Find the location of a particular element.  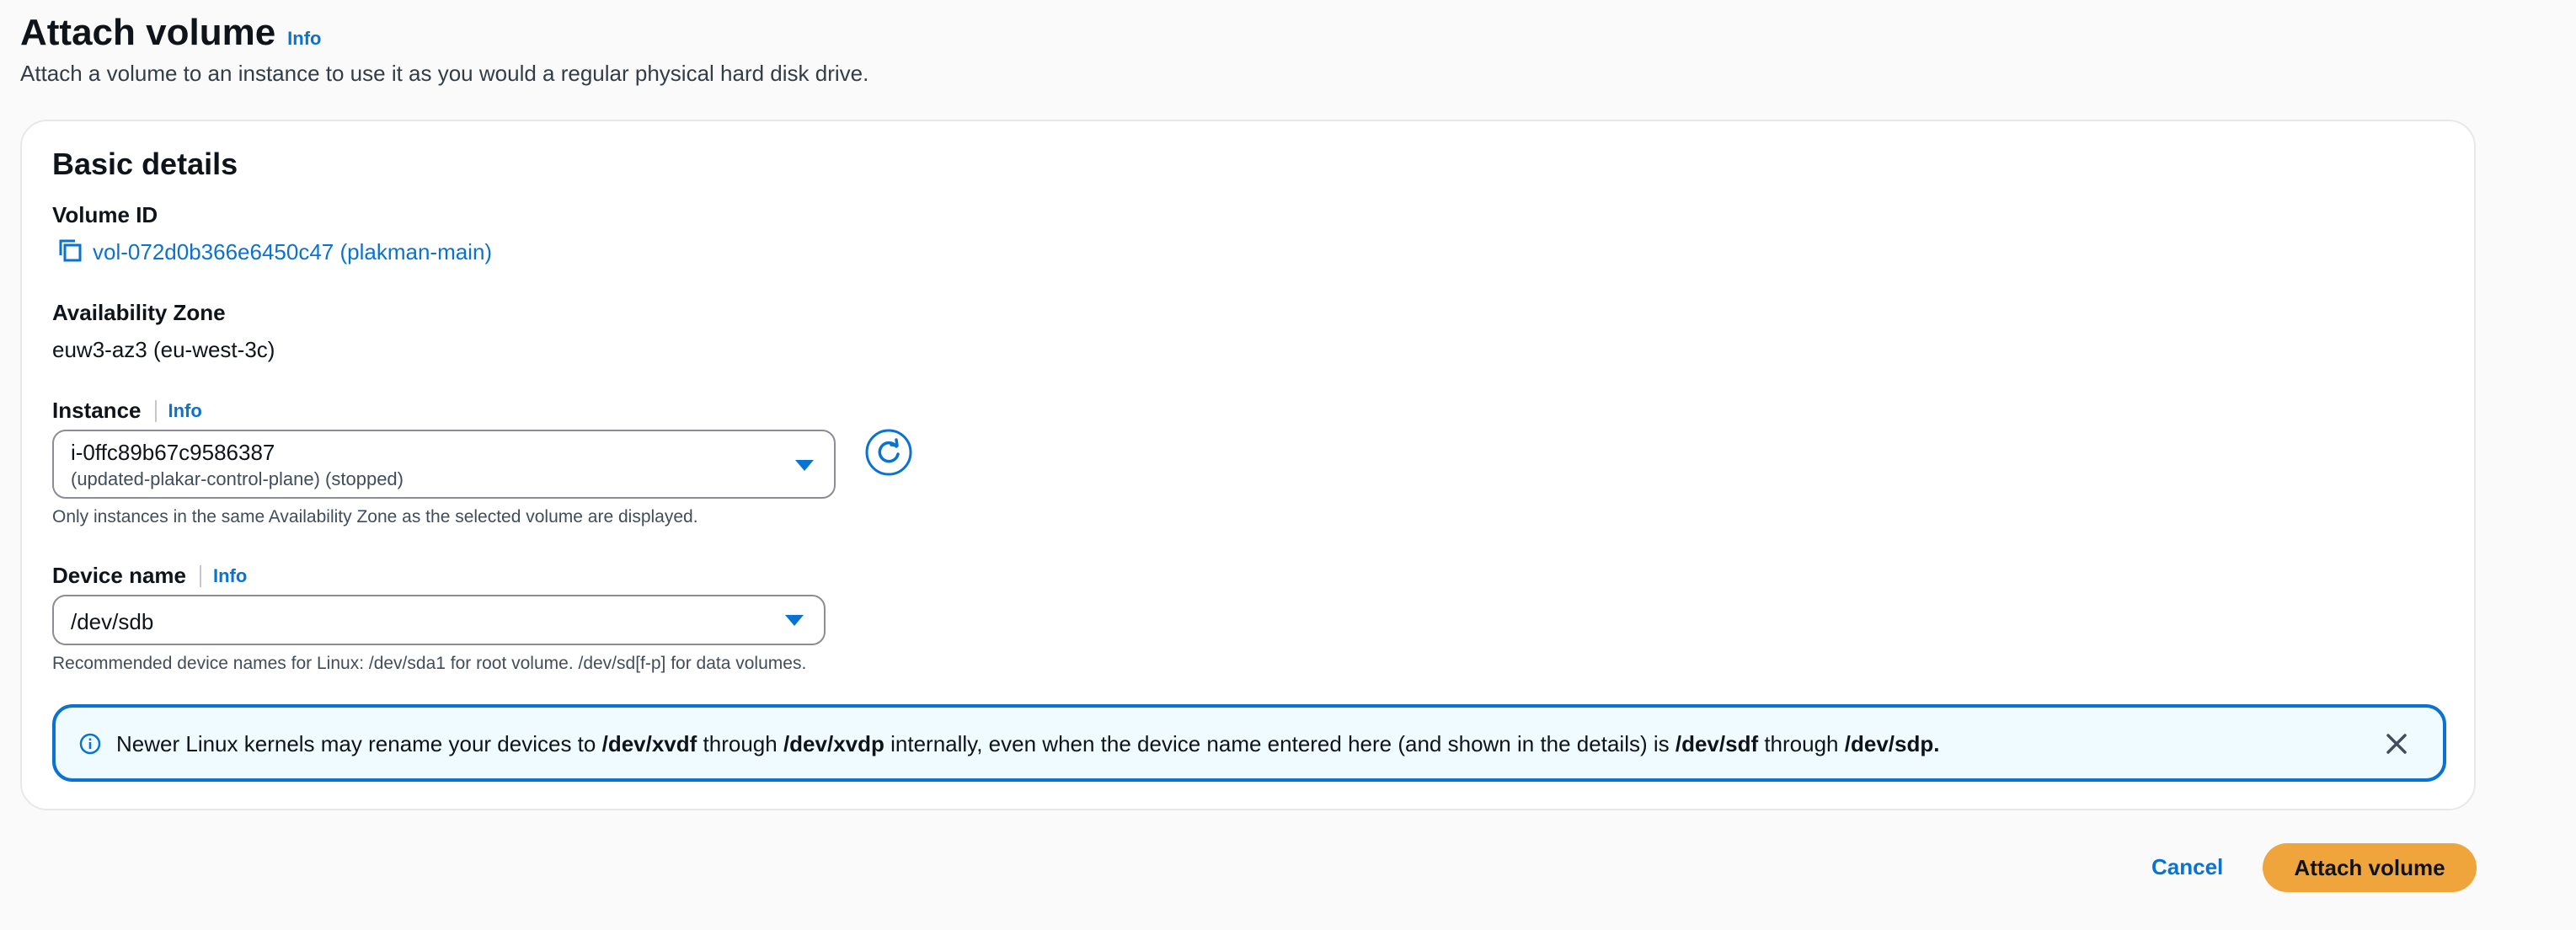

instance-select-value: i-0ffc89b67c9586387 is located at coordinates (173, 452).